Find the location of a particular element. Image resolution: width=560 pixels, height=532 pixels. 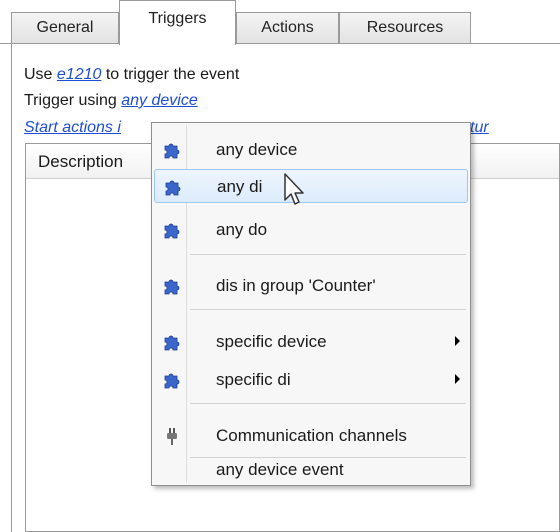

tab-strip: General Triggers Actions Resources is located at coordinates (280, 22).